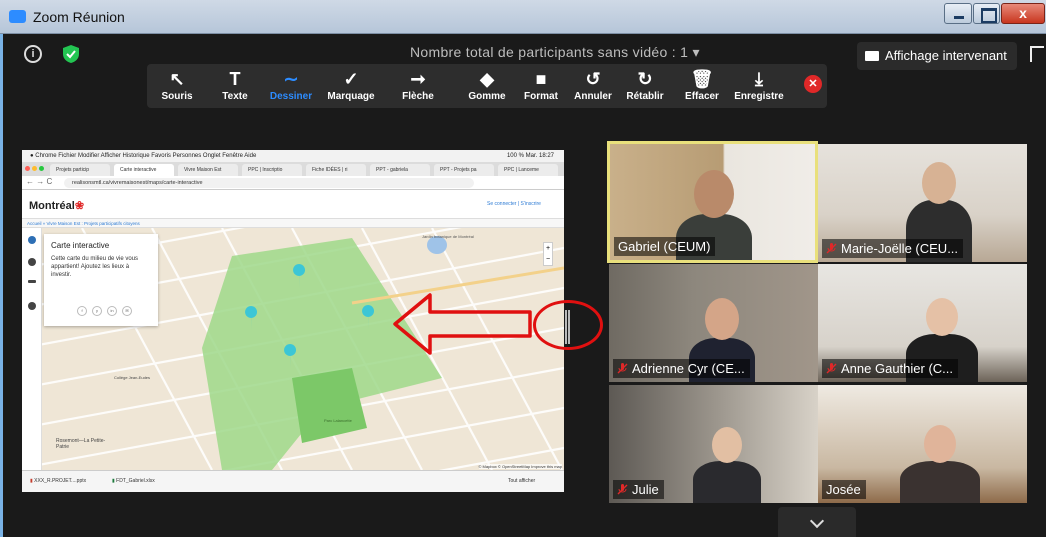 The height and width of the screenshot is (537, 1046). Describe the element at coordinates (338, 420) in the screenshot. I see `map-label: Parc Lalancette` at that location.